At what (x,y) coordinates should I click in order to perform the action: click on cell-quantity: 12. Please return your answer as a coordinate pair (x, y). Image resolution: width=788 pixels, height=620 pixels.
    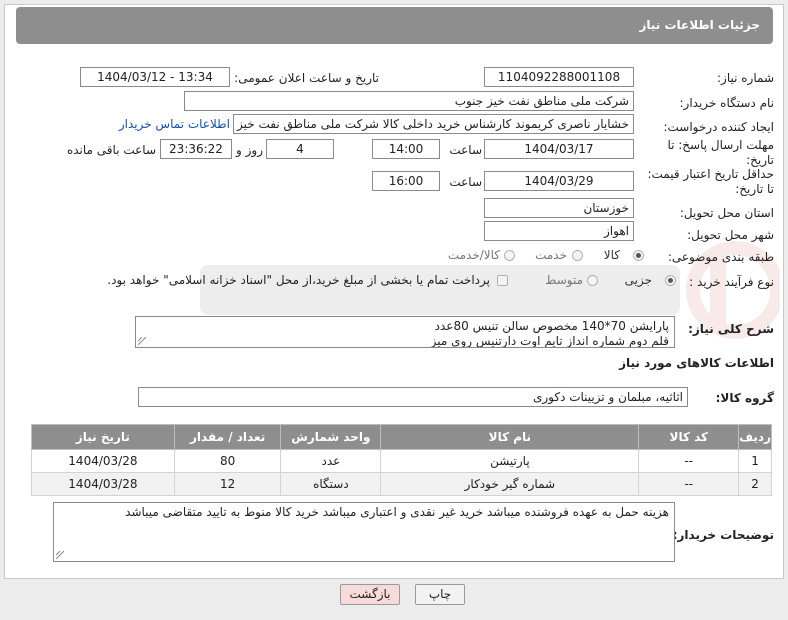
    Looking at the image, I should click on (227, 484).